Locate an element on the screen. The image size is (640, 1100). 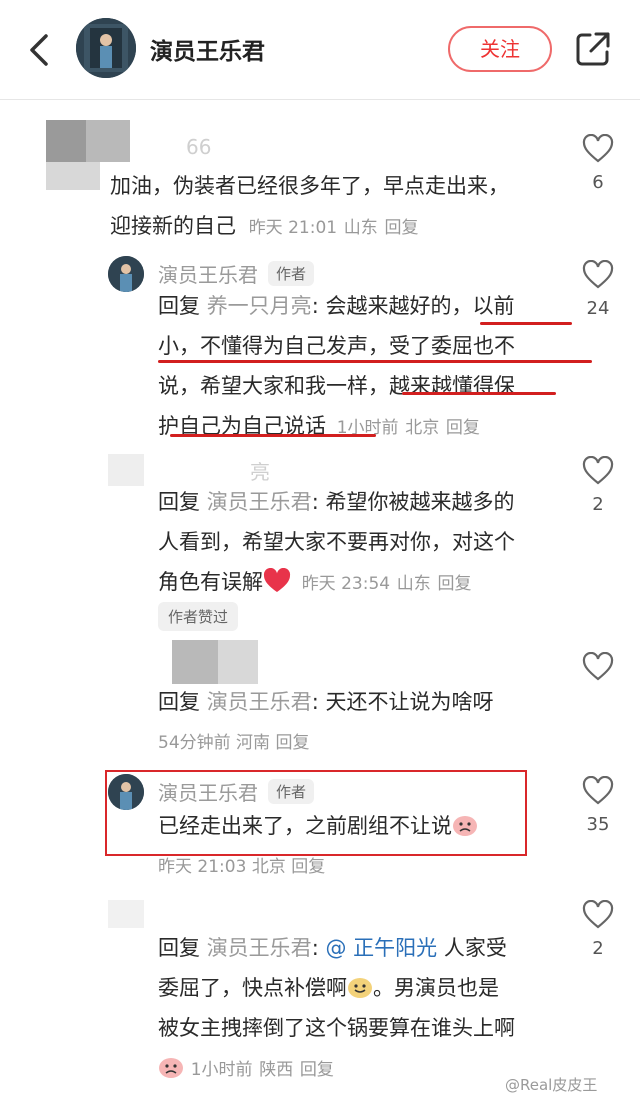
like-count: 35 is located at coordinates (598, 824).